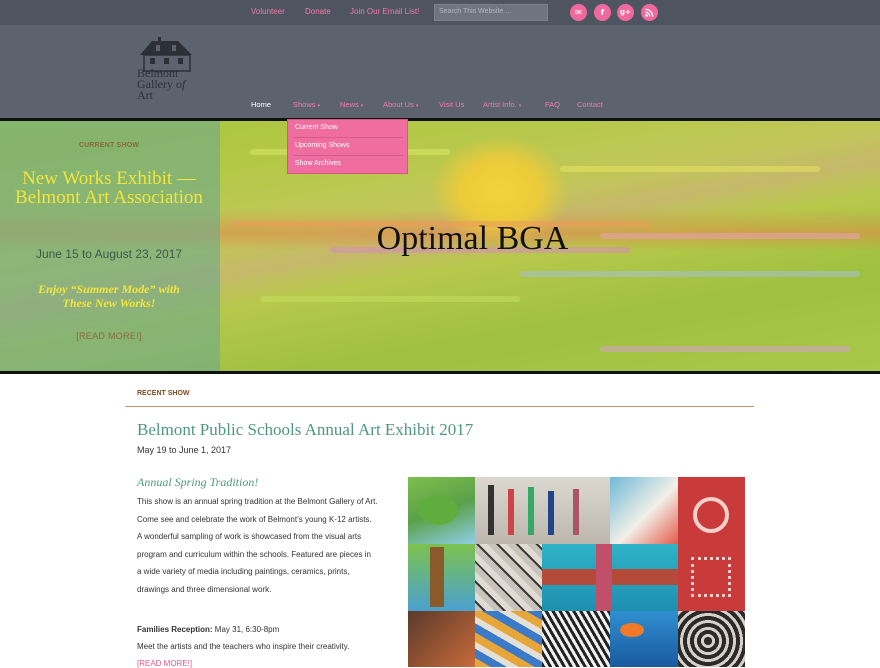 The height and width of the screenshot is (668, 880). I want to click on reception-line: Families Reception: May 31, 6:30-8pm, so click(208, 629).